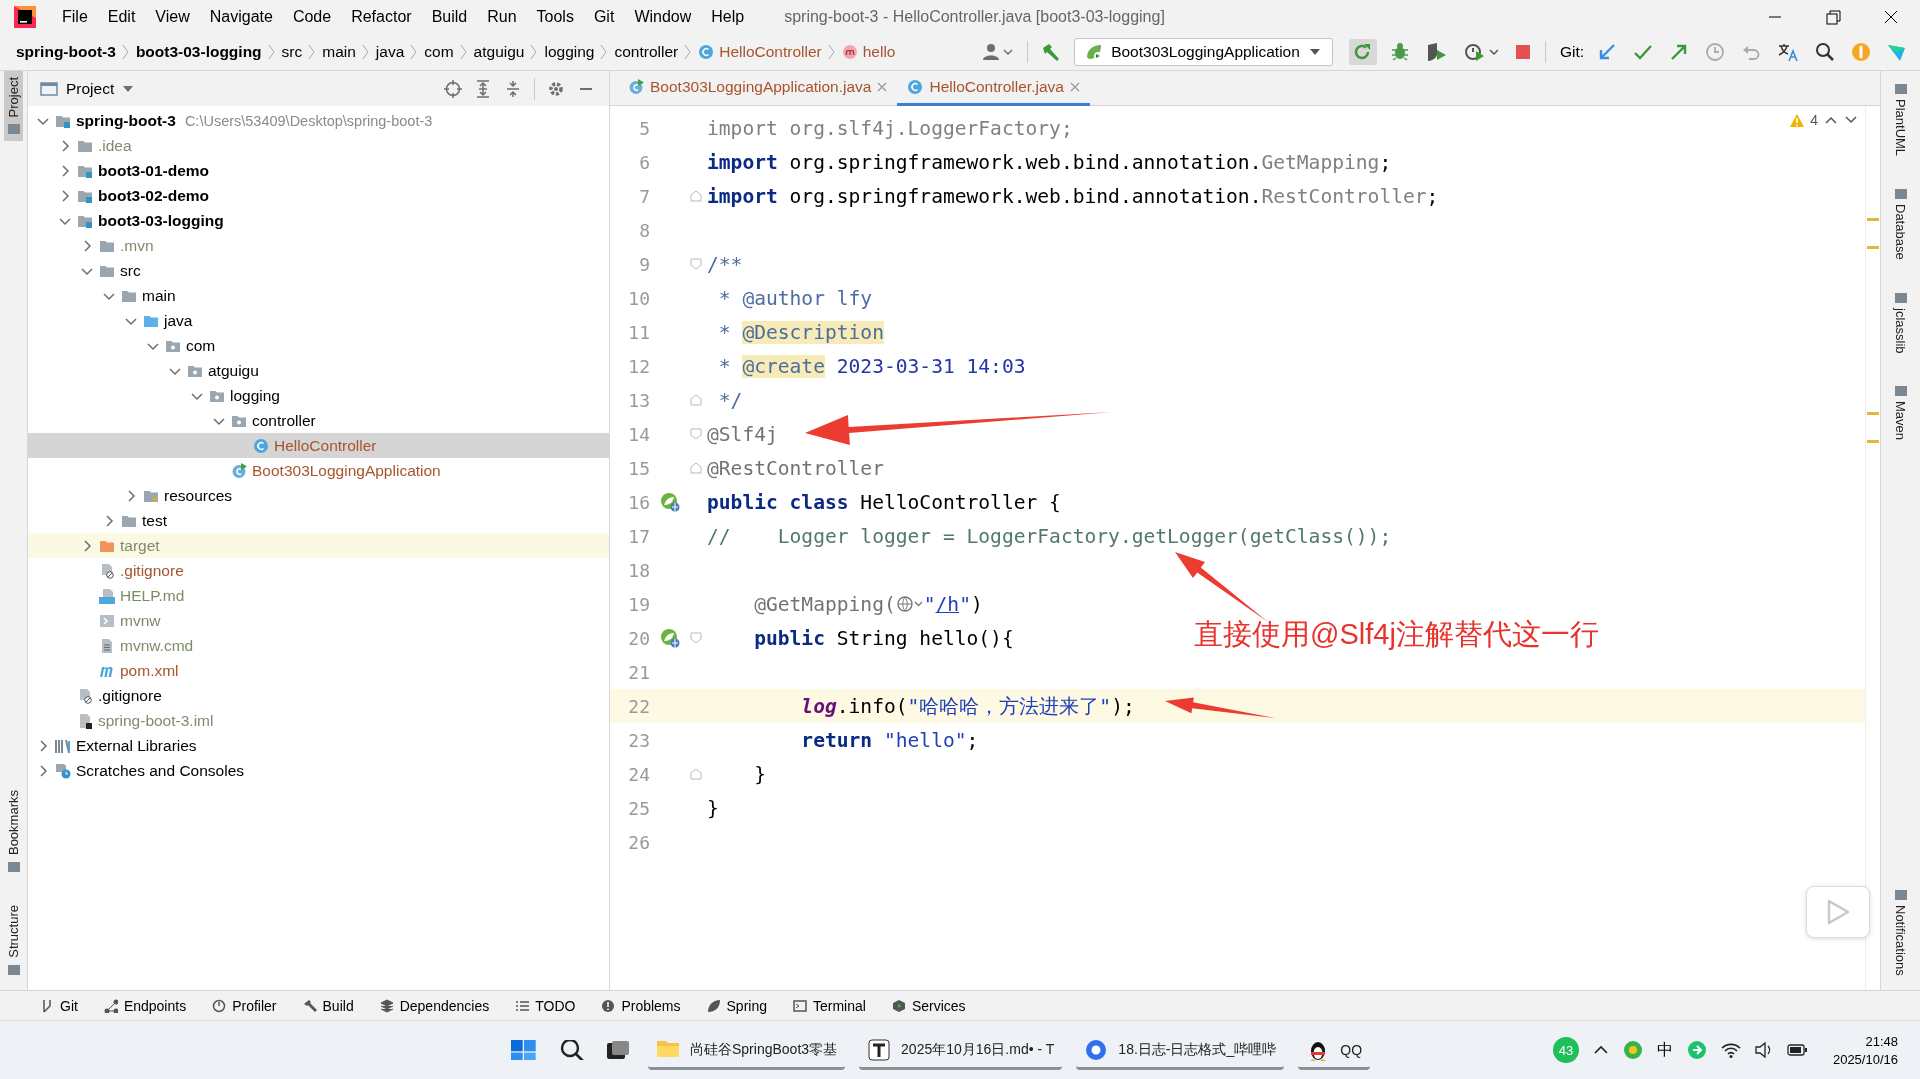  What do you see at coordinates (328, 1005) in the screenshot?
I see `tool-window-button: Build` at bounding box center [328, 1005].